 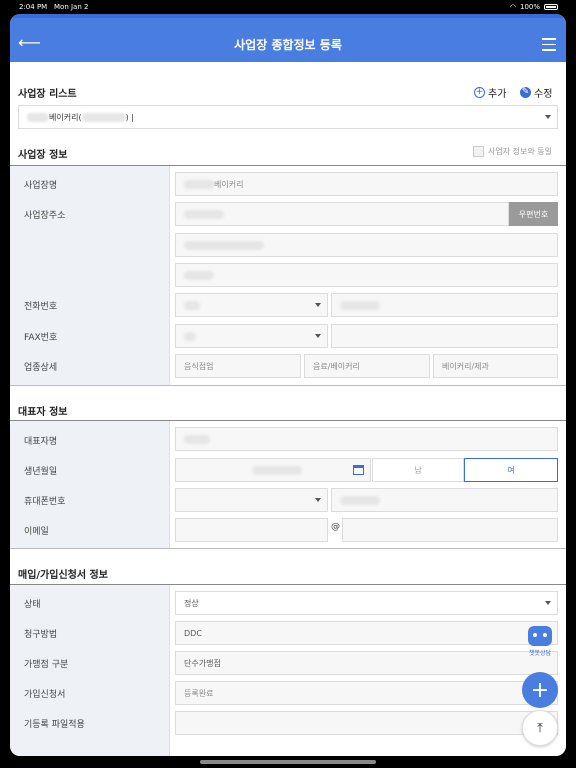 What do you see at coordinates (366, 603) in the screenshot?
I see `status-select: 정상` at bounding box center [366, 603].